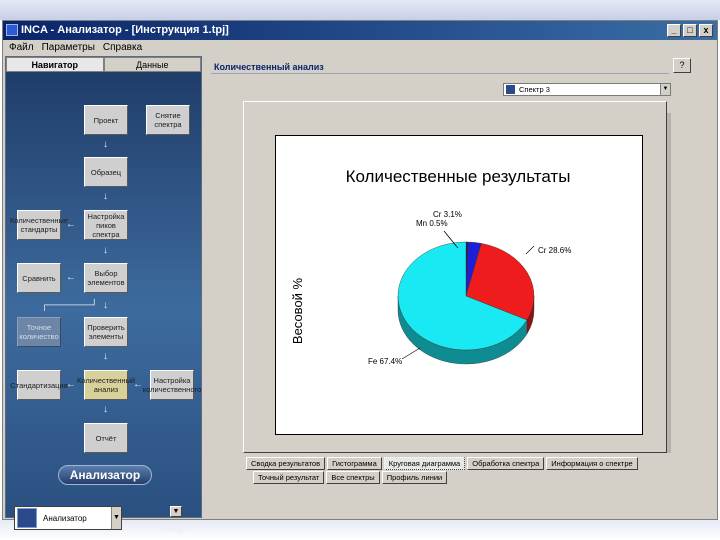 The width and height of the screenshot is (720, 540). Describe the element at coordinates (173, 529) in the screenshot. I see `energy-label: Energy` at that location.